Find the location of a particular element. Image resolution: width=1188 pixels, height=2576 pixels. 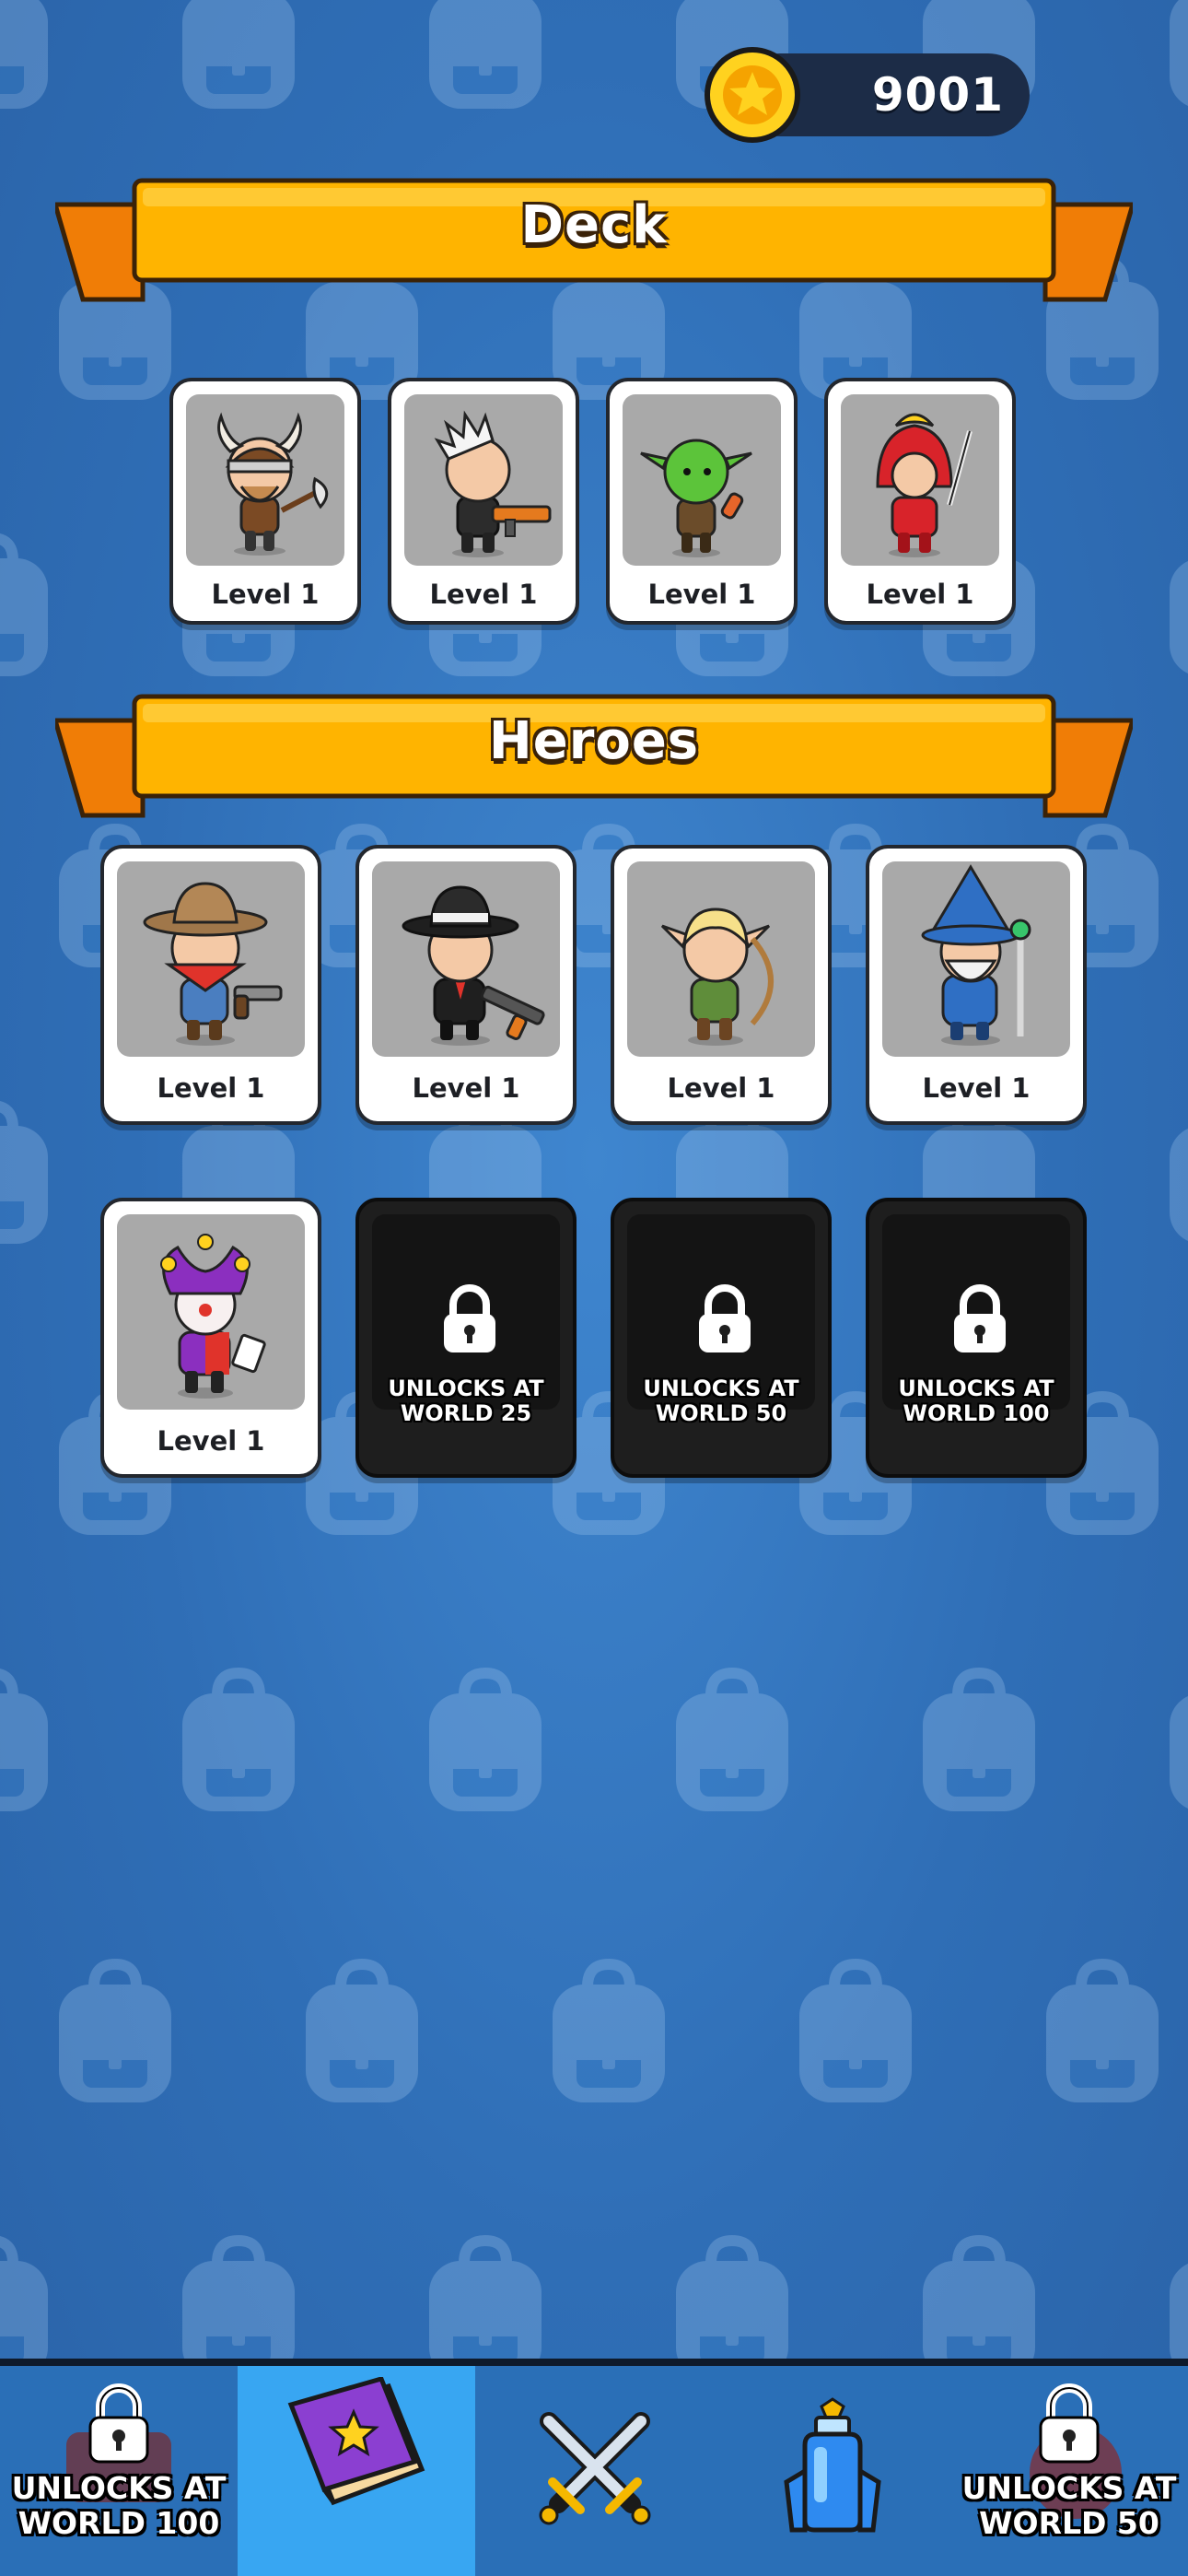

mohawk-gunner-portrait is located at coordinates (483, 480).